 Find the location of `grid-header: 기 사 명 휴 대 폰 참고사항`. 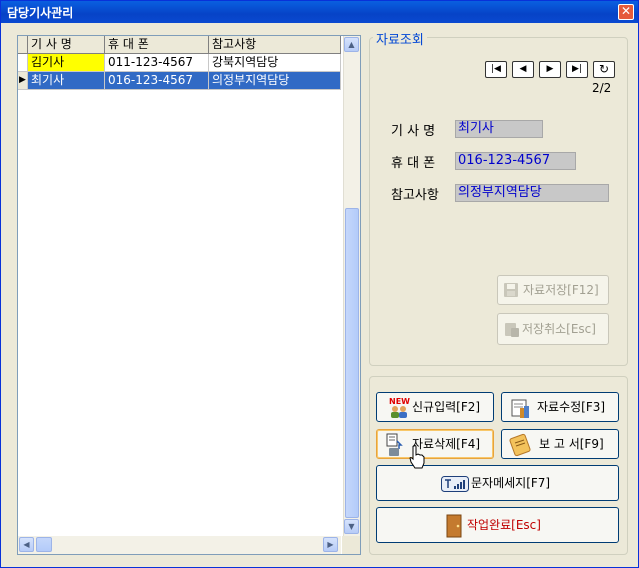

grid-header: 기 사 명 휴 대 폰 참고사항 is located at coordinates (179, 45).